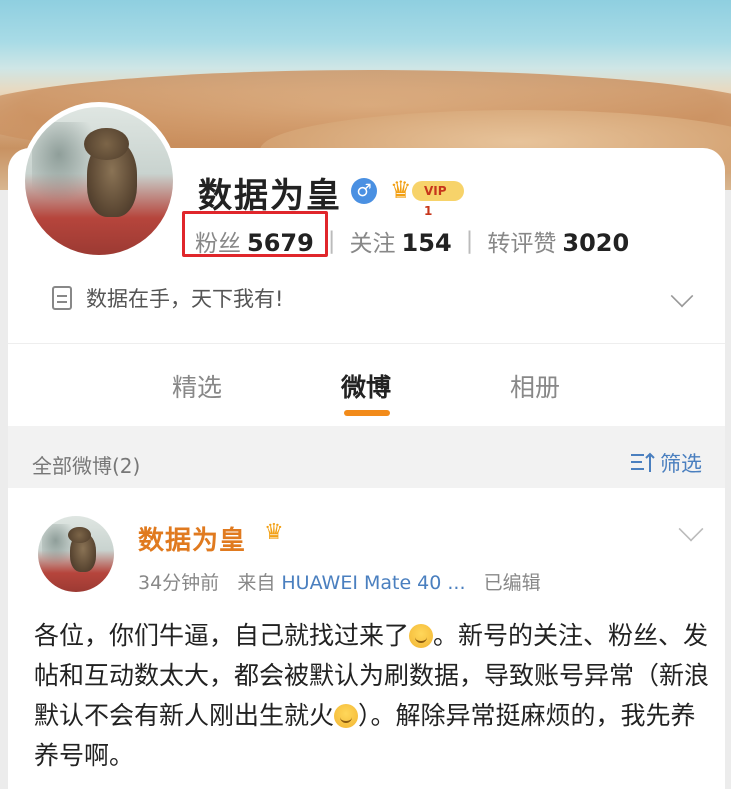 This screenshot has width=731, height=789. Describe the element at coordinates (522, 244) in the screenshot. I see `stat-label: 转评赞` at that location.